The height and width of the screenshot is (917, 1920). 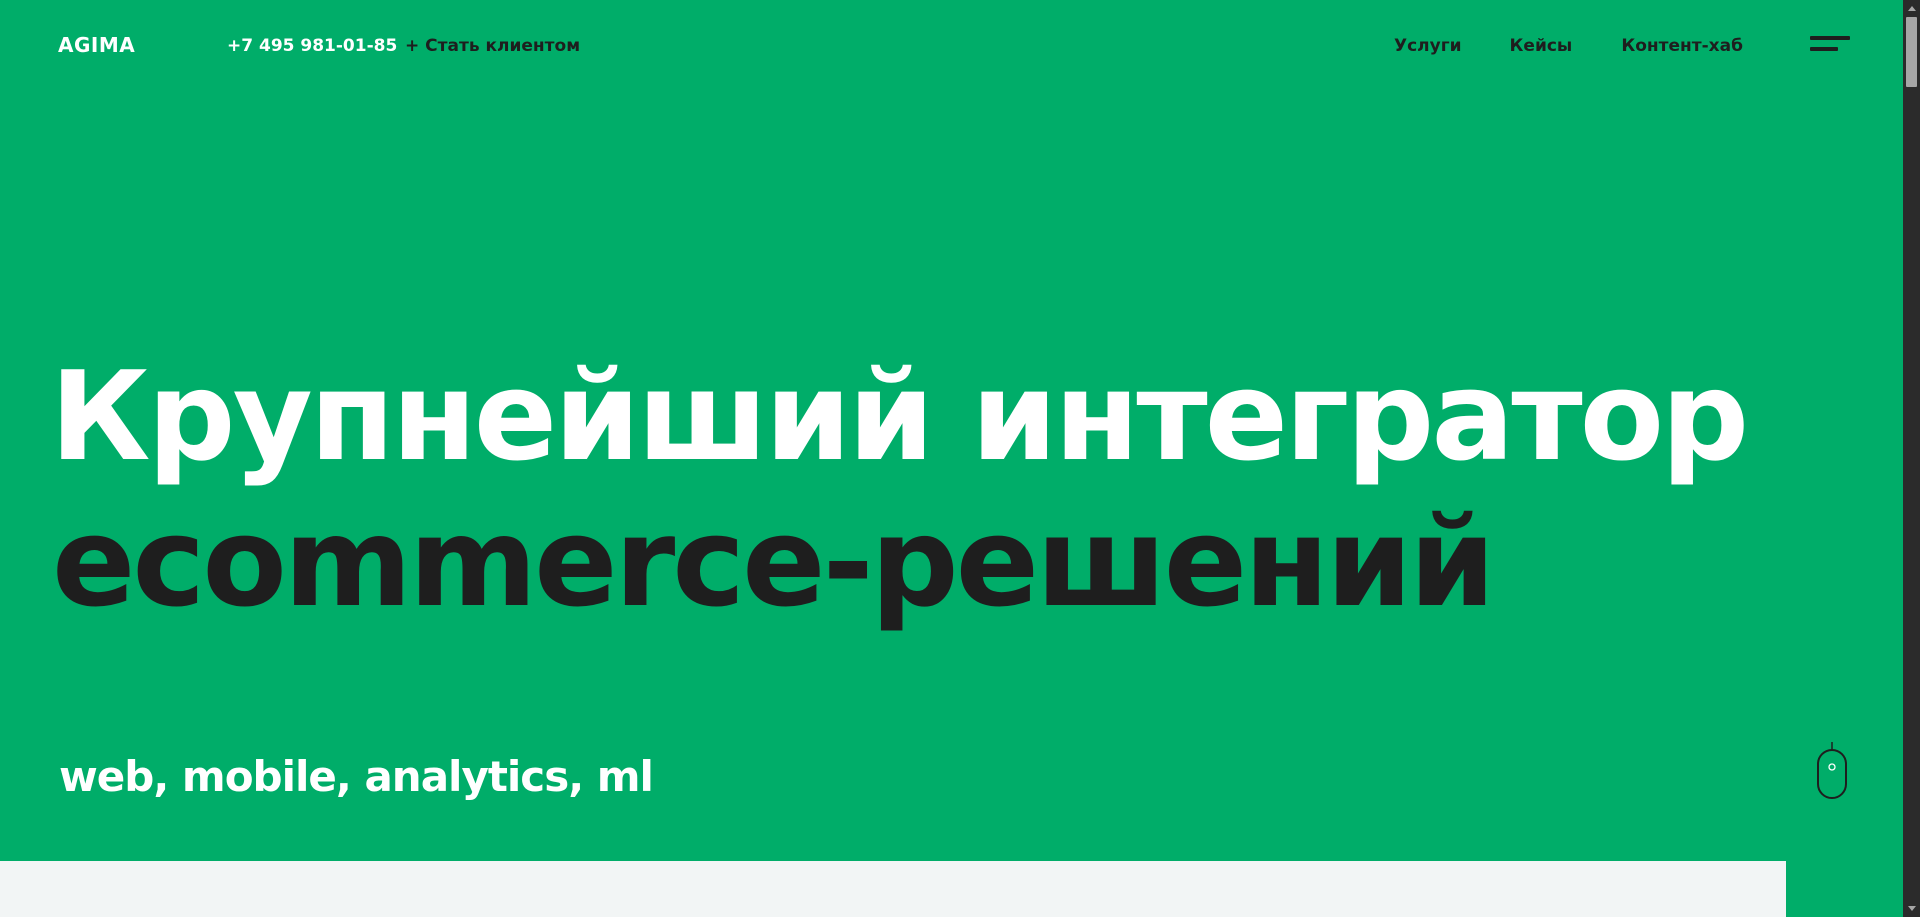 I want to click on scrollbar-thumb, so click(x=1911, y=52).